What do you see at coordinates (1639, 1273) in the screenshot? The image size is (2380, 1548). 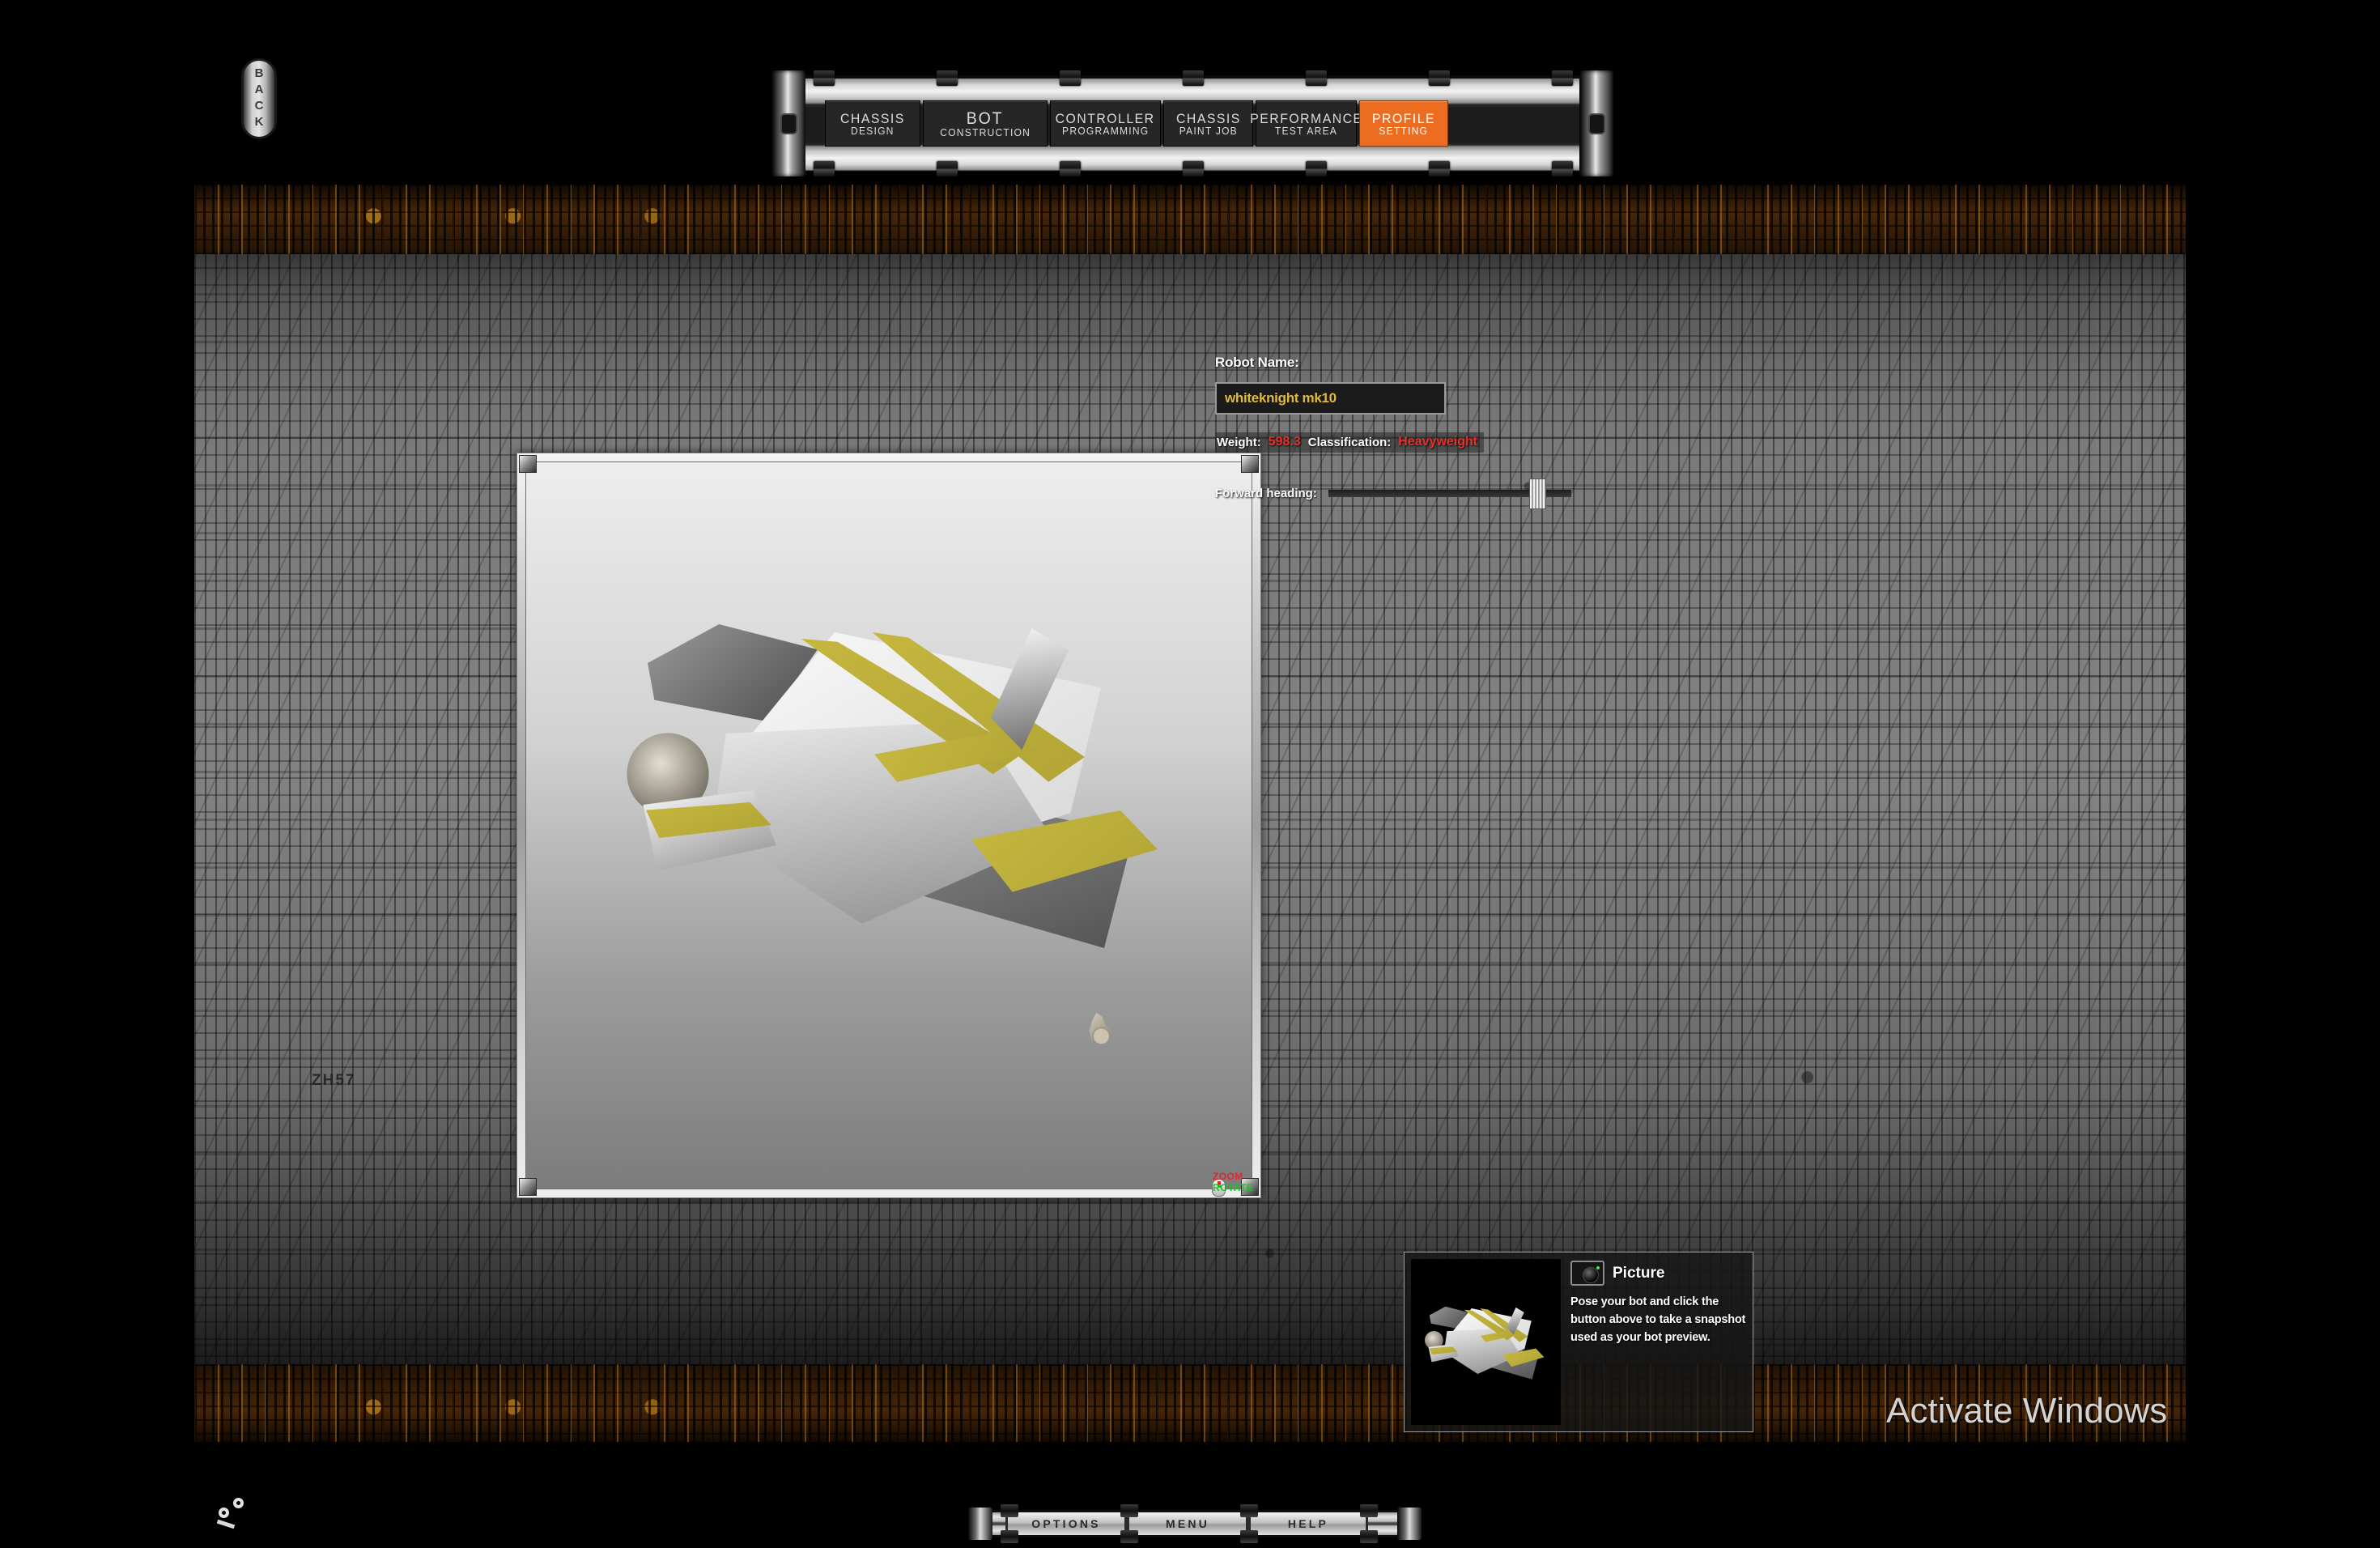 I see `picture-panel-title: Picture` at bounding box center [1639, 1273].